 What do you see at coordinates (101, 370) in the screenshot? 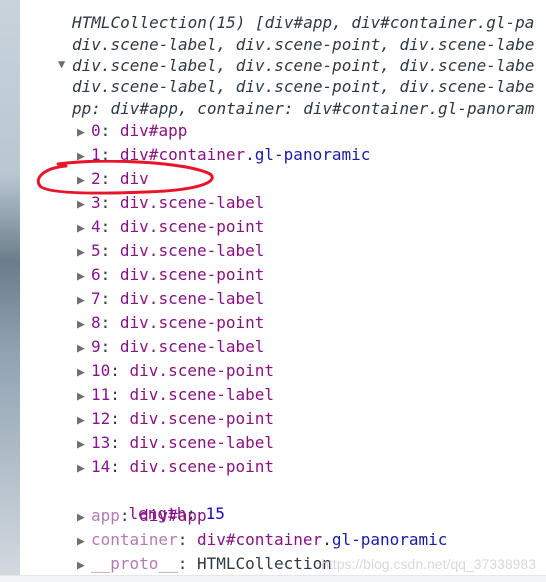
I see `property-key: 10` at bounding box center [101, 370].